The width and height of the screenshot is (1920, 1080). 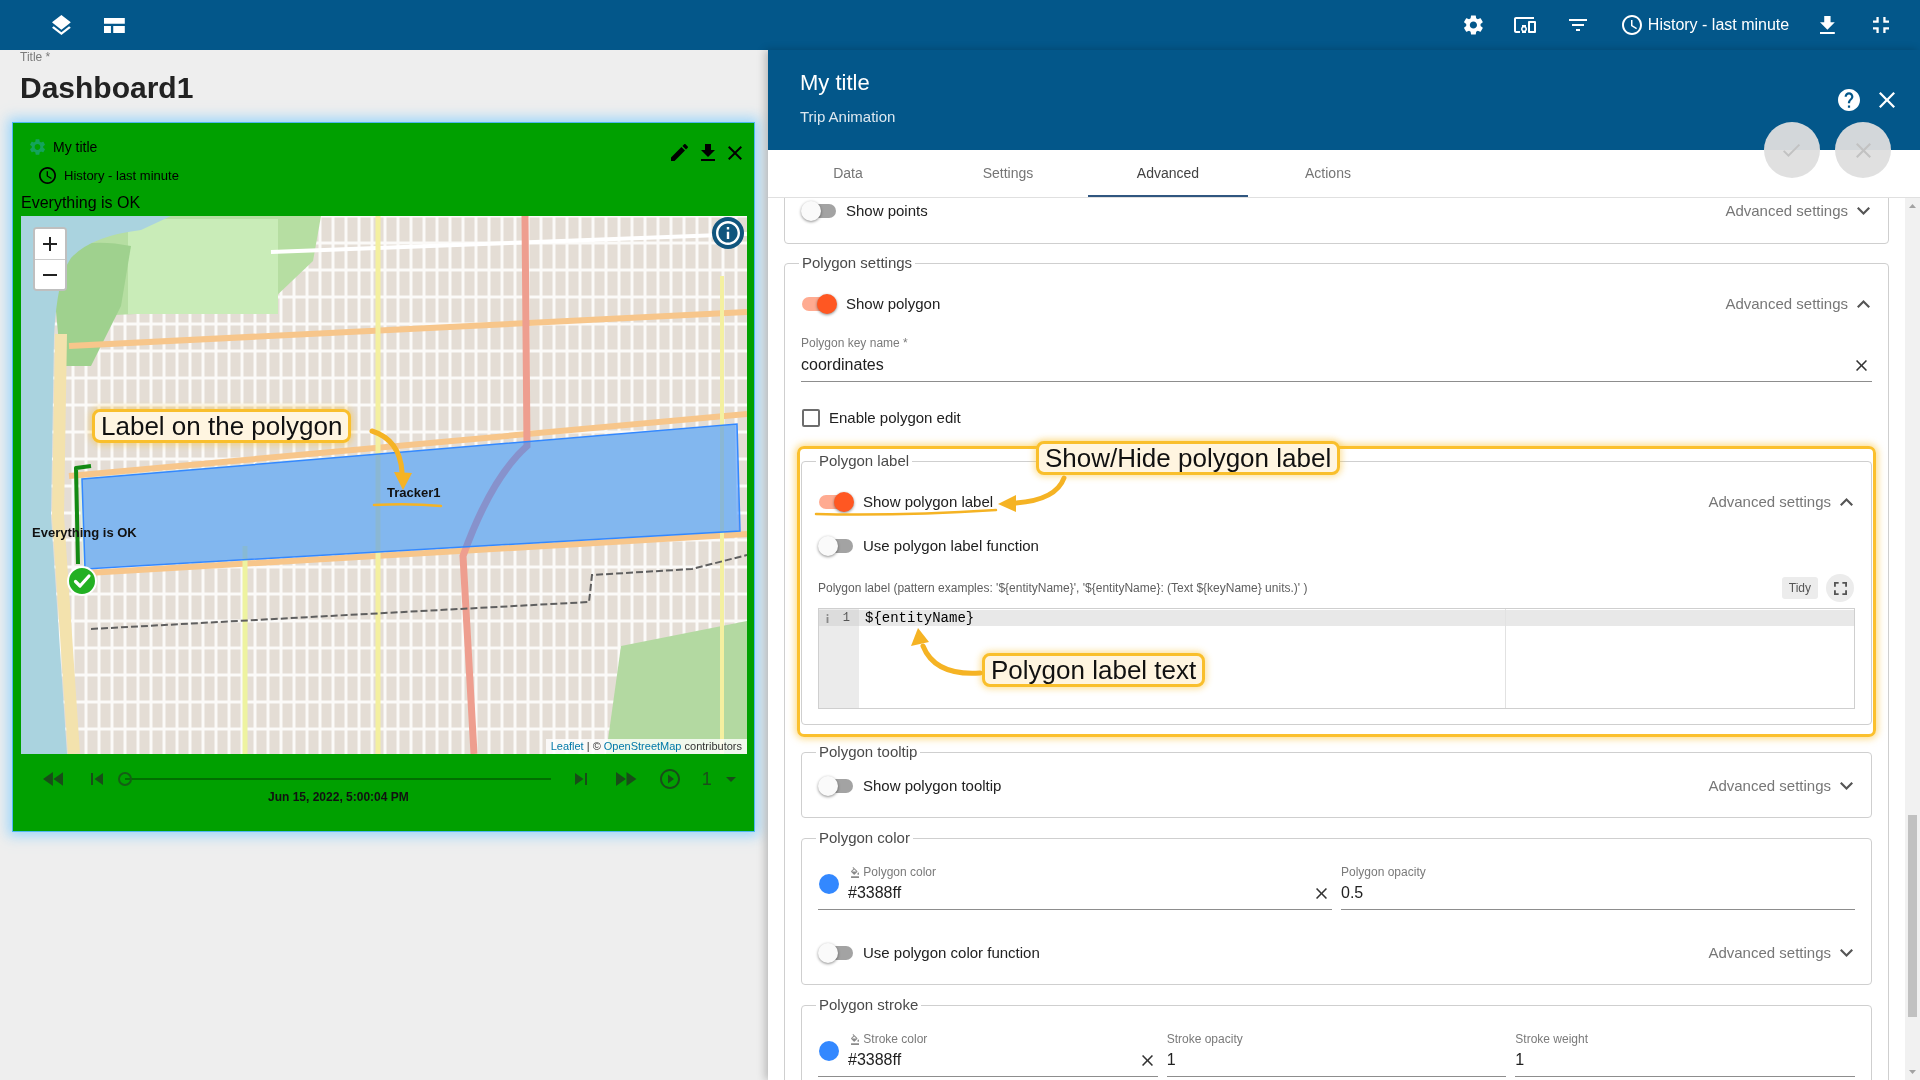 I want to click on callout-label: Show/Hide polygon label, so click(x=1188, y=458).